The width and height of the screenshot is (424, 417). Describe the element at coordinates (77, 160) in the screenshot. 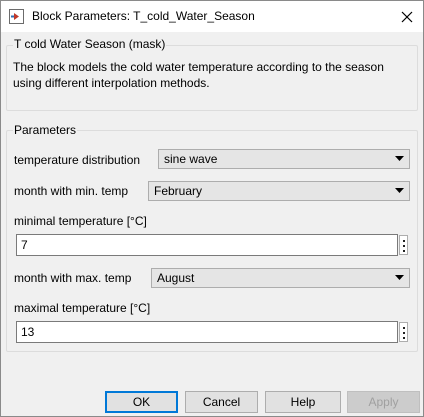

I see `temperature-distribution-label: temperature distribution` at that location.